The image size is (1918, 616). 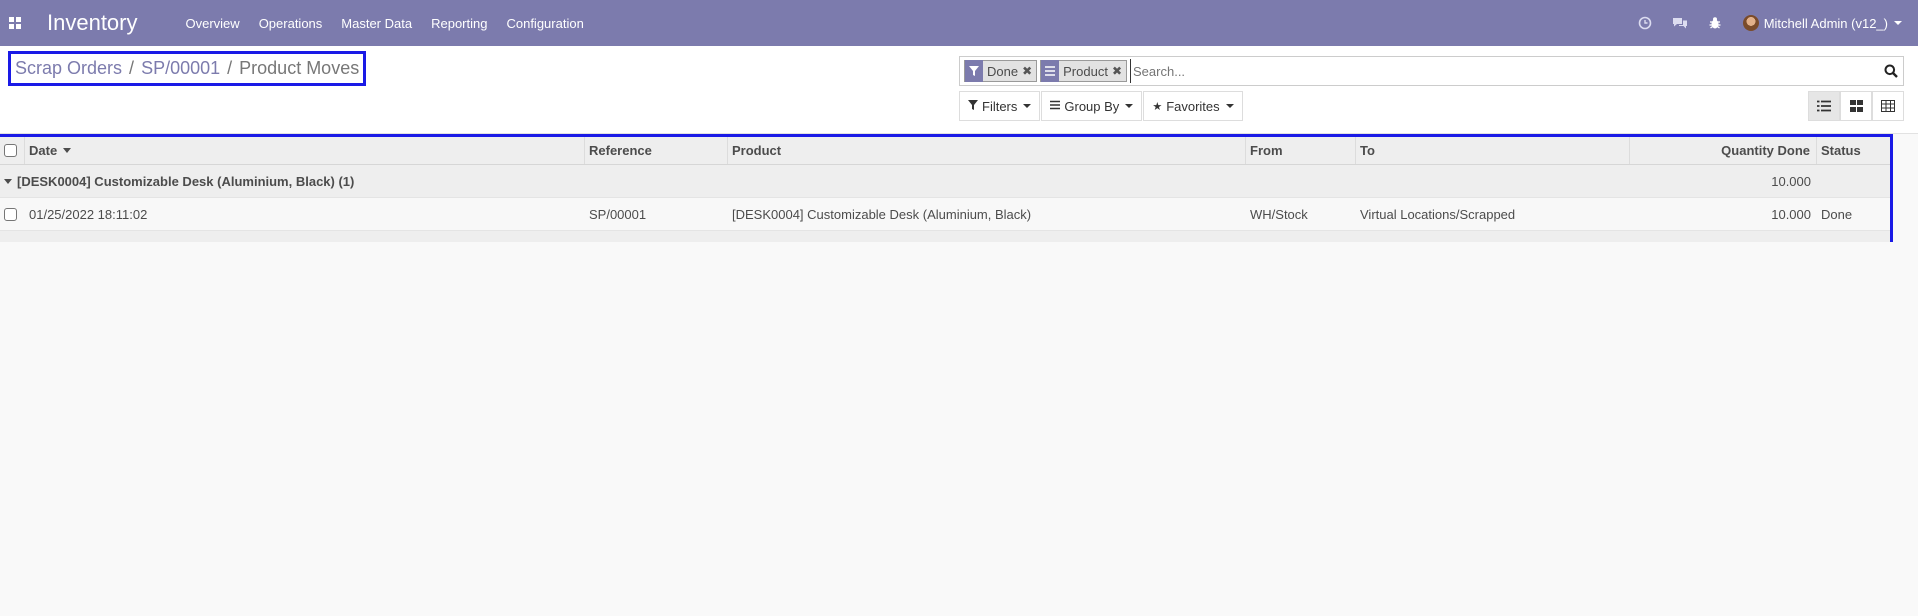 What do you see at coordinates (945, 236) in the screenshot?
I see `list-footer` at bounding box center [945, 236].